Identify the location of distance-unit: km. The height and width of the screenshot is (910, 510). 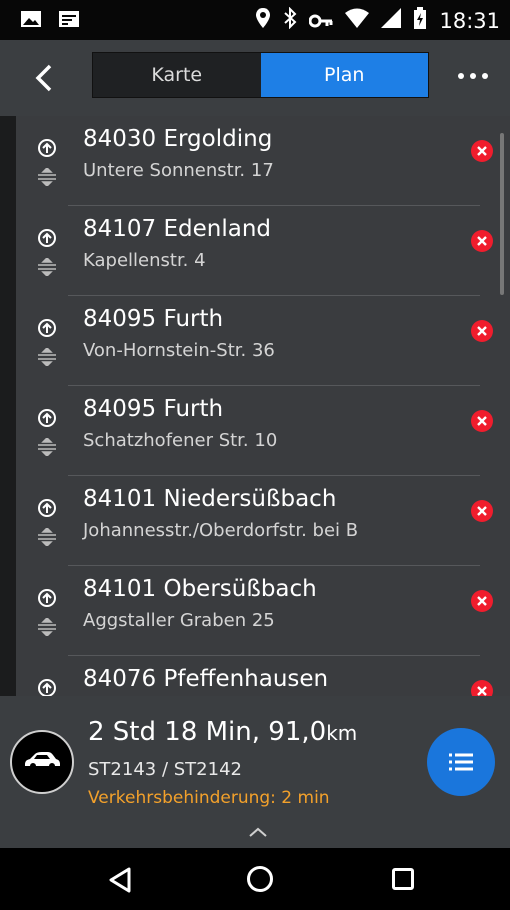
(342, 733).